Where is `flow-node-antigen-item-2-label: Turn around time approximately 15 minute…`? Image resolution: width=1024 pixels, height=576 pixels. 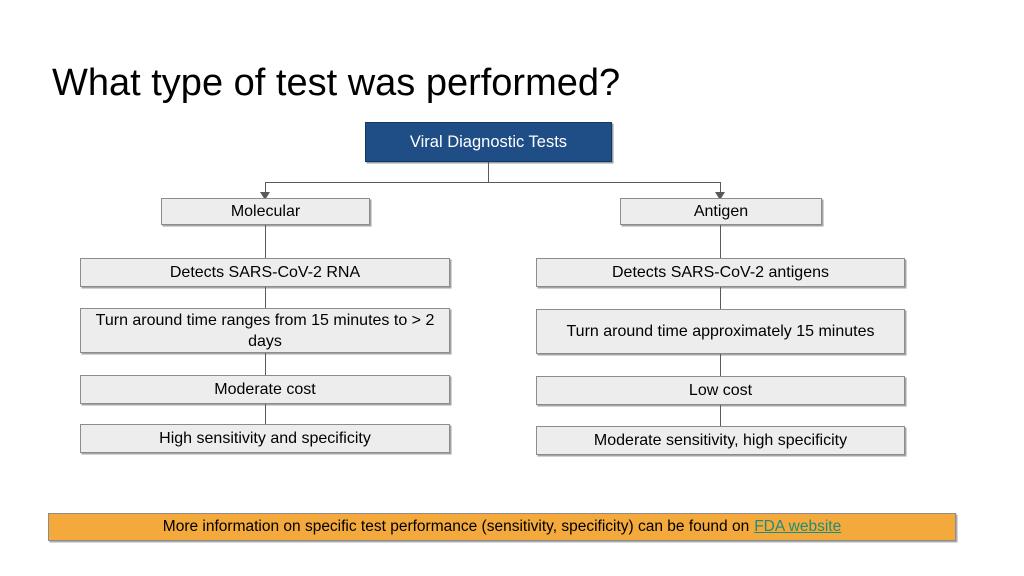 flow-node-antigen-item-2-label: Turn around time approximately 15 minute… is located at coordinates (720, 331).